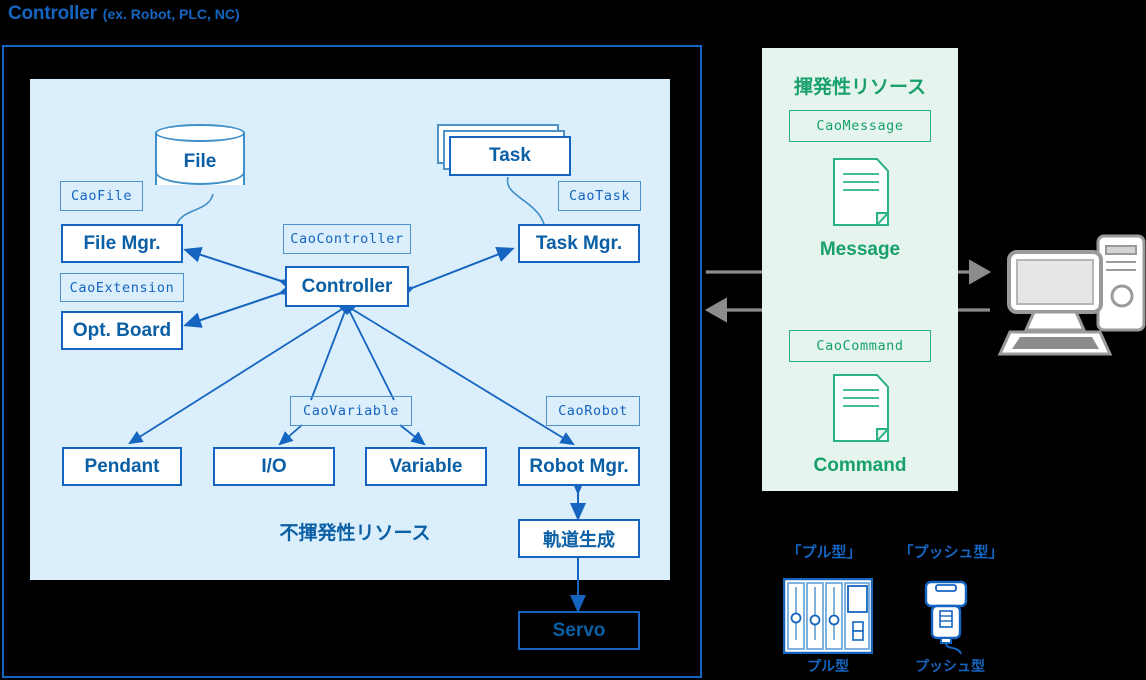 The width and height of the screenshot is (1146, 680). I want to click on node-controller: Controller, so click(347, 286).